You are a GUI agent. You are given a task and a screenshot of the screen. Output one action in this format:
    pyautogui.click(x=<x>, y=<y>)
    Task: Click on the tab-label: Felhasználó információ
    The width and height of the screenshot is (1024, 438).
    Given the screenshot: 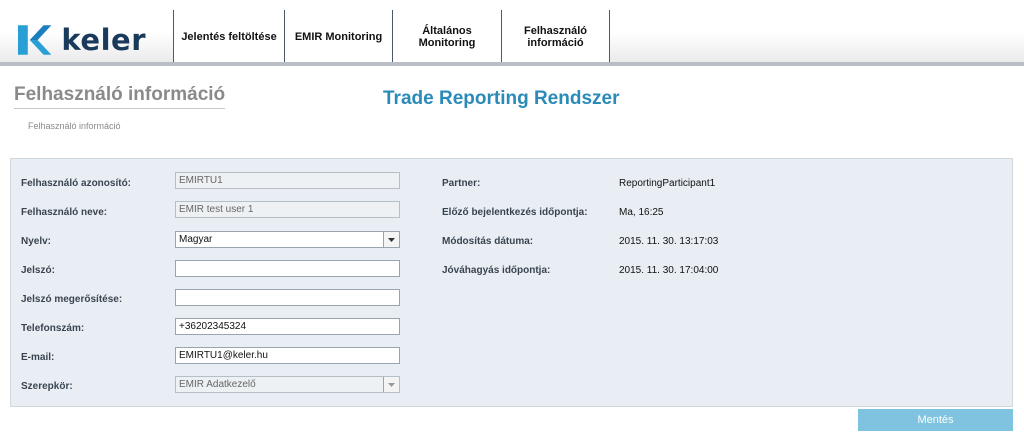 What is the action you would take?
    pyautogui.click(x=555, y=36)
    